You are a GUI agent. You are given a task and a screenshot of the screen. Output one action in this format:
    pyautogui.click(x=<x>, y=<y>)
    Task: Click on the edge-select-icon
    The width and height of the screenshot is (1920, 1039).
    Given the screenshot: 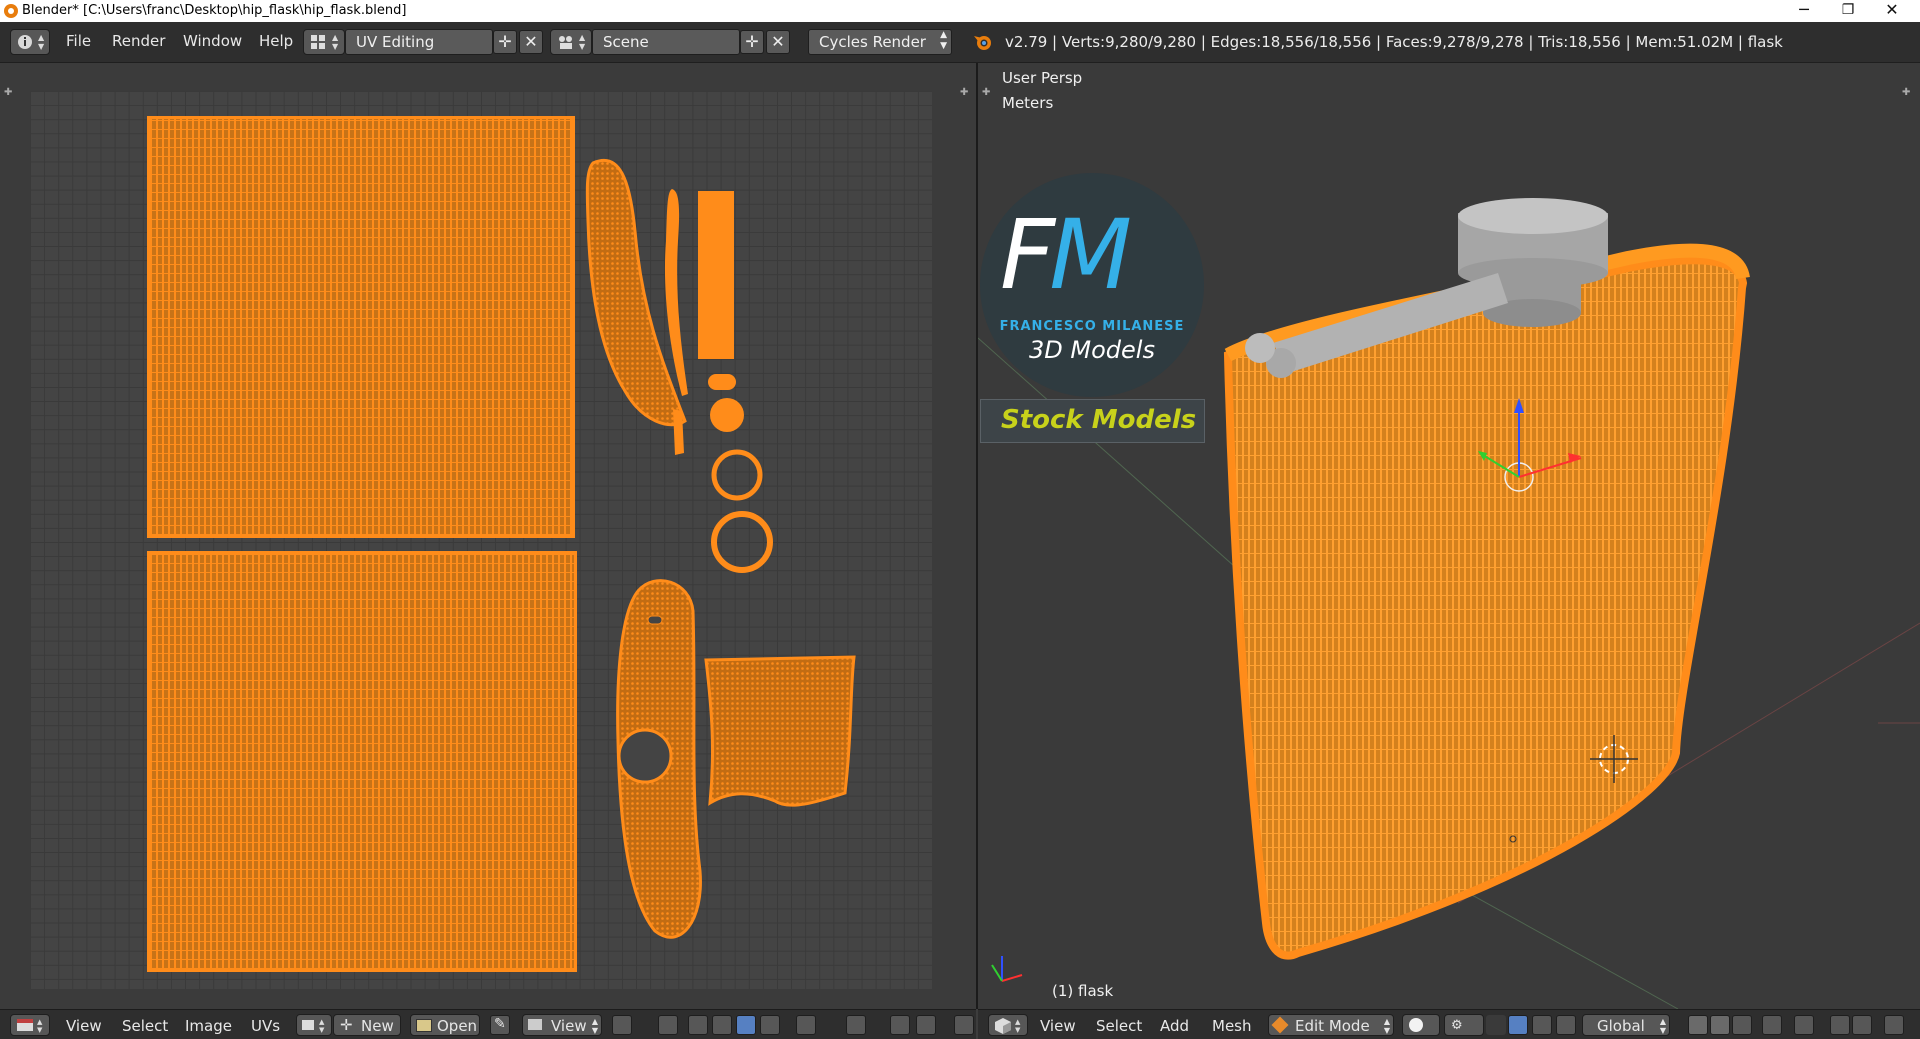 What is the action you would take?
    pyautogui.click(x=722, y=1025)
    